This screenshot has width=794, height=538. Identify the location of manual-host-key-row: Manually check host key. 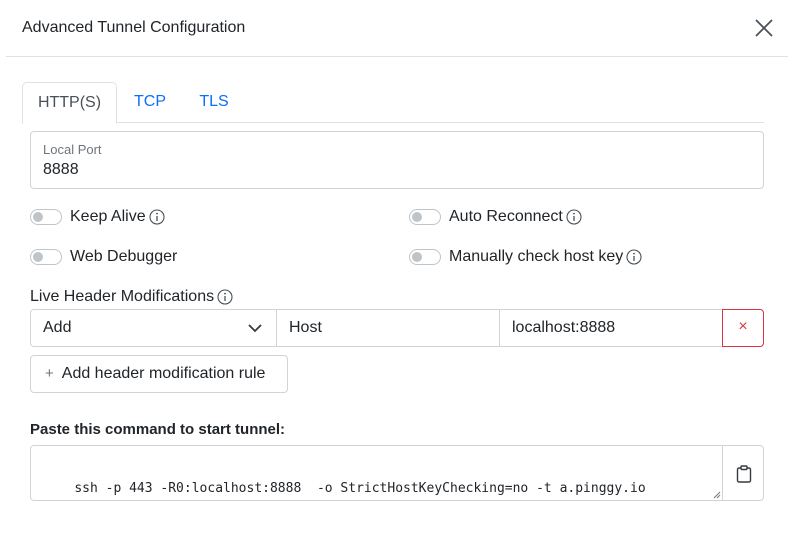
(525, 257).